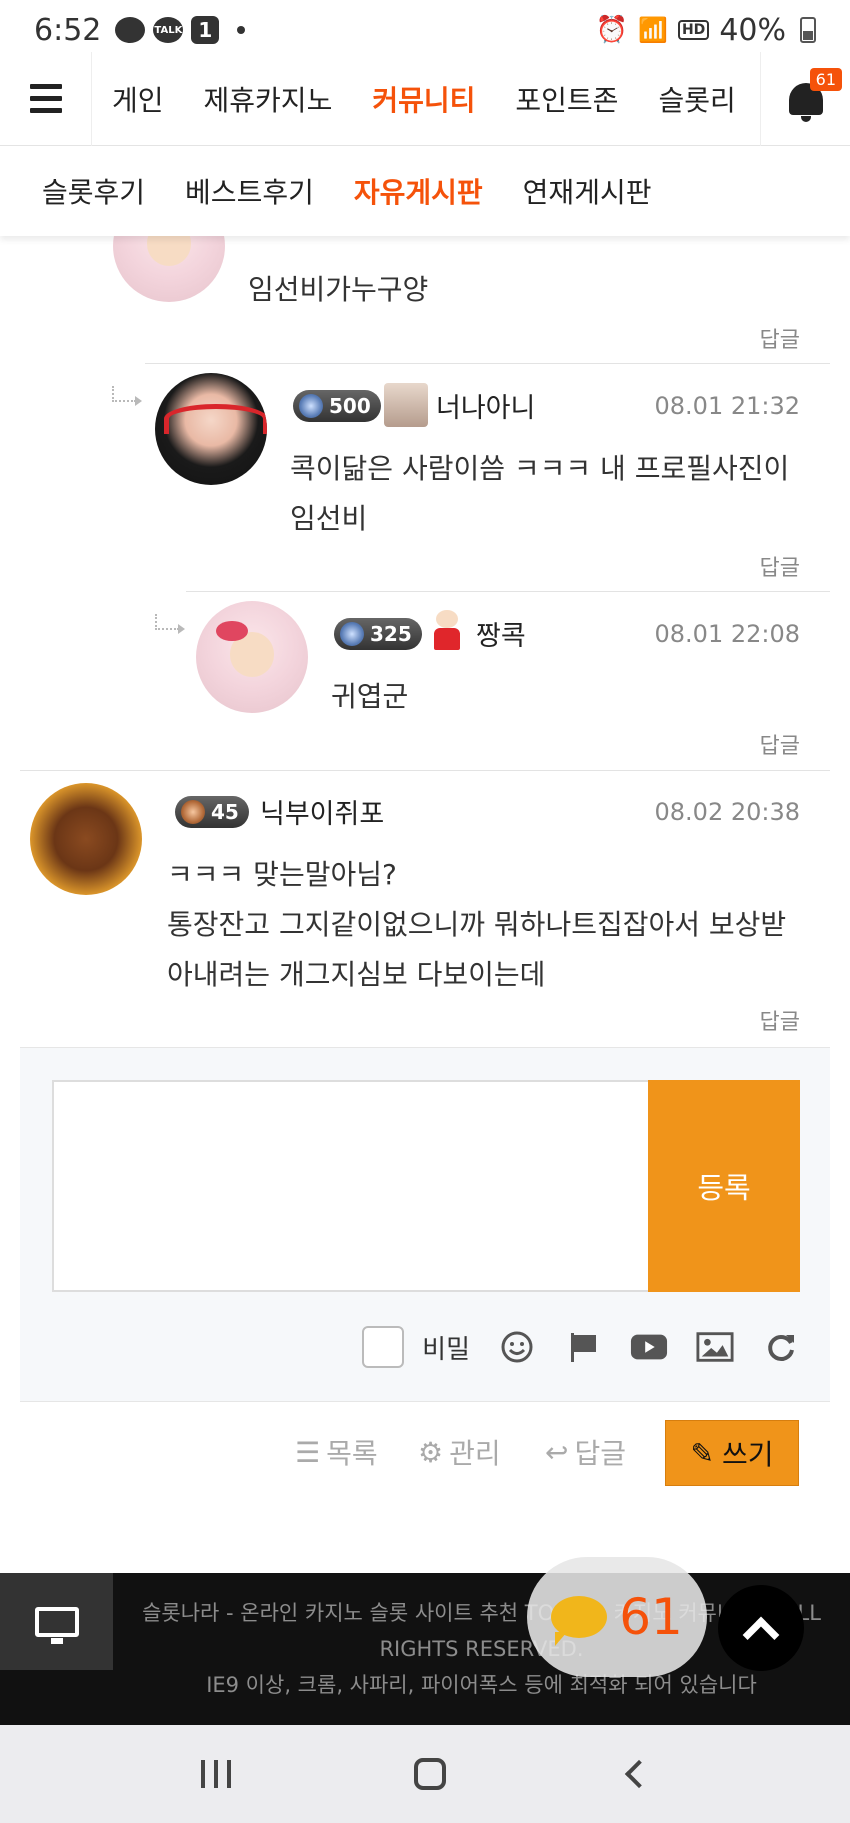 This screenshot has width=850, height=1823. What do you see at coordinates (761, 1635) in the screenshot?
I see `chevron-up-icon` at bounding box center [761, 1635].